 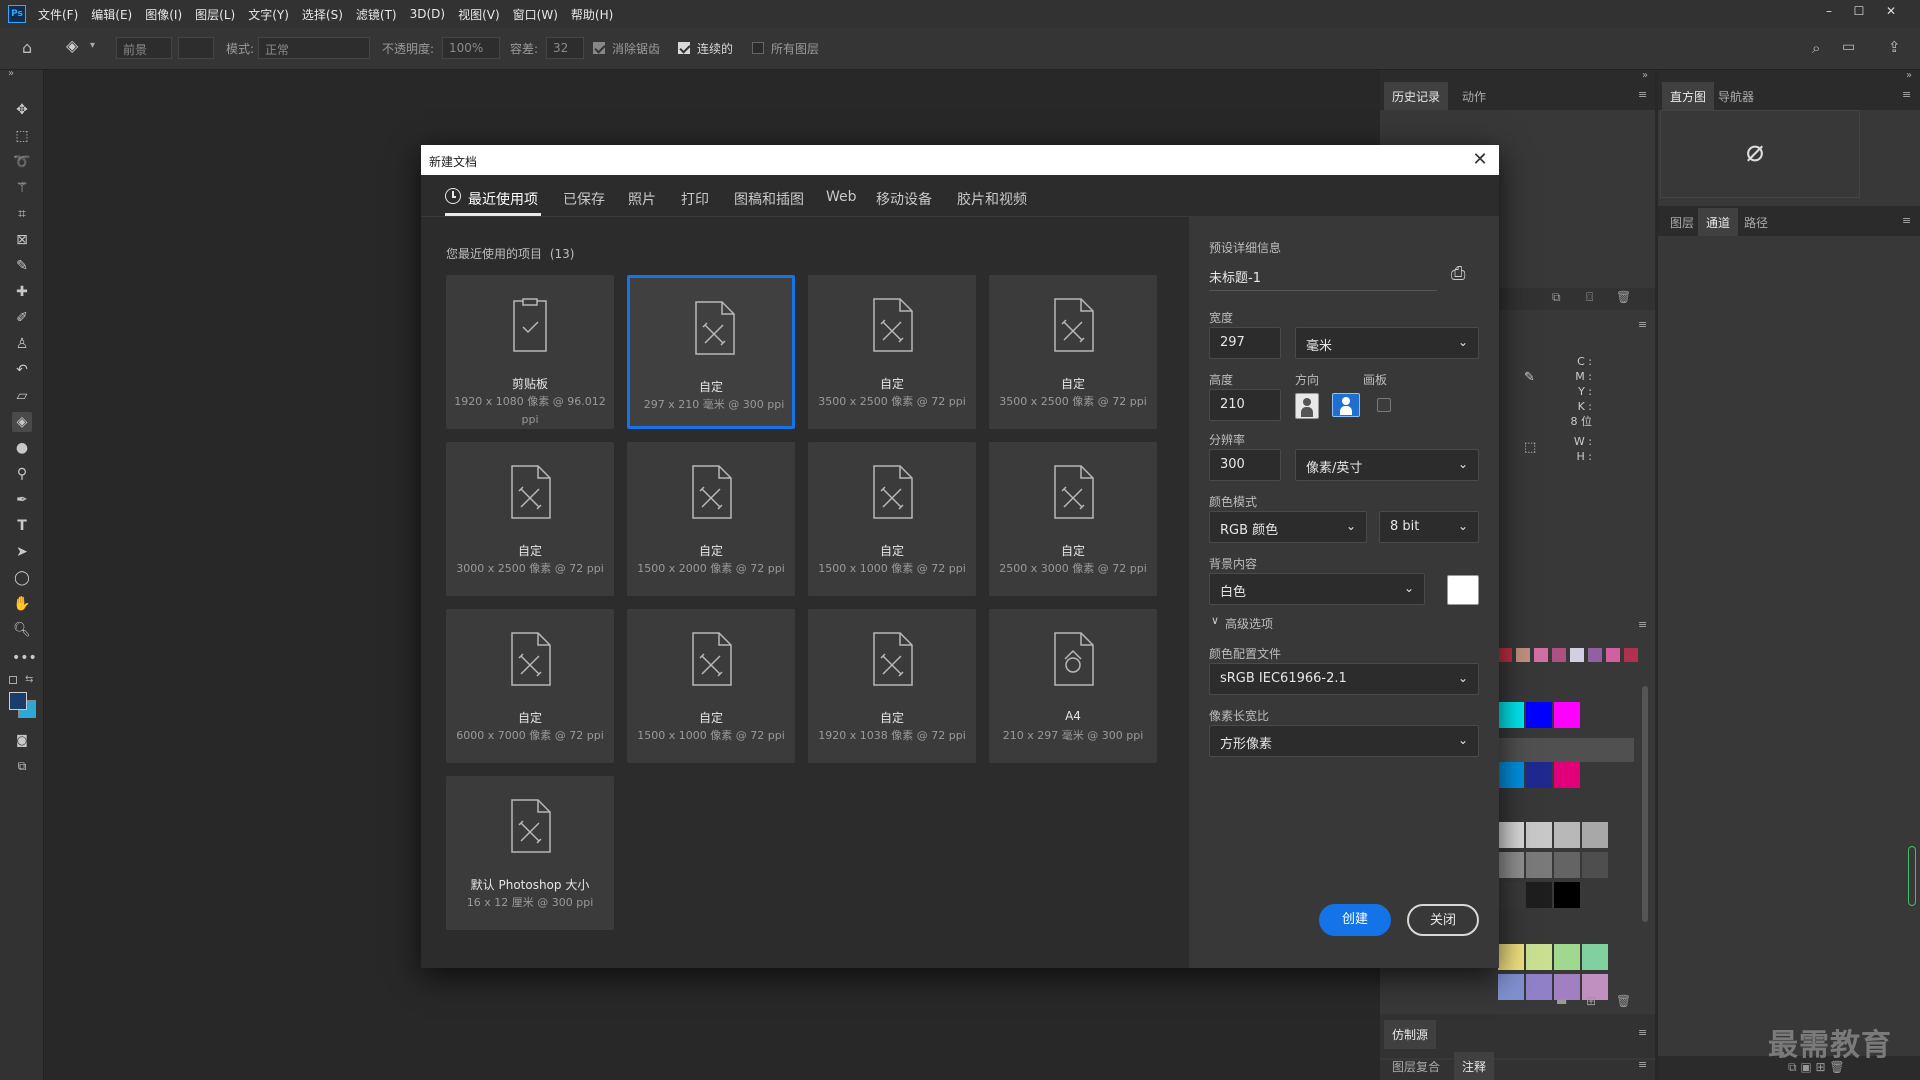 I want to click on move-tool-icon: ✥, so click(x=22, y=110).